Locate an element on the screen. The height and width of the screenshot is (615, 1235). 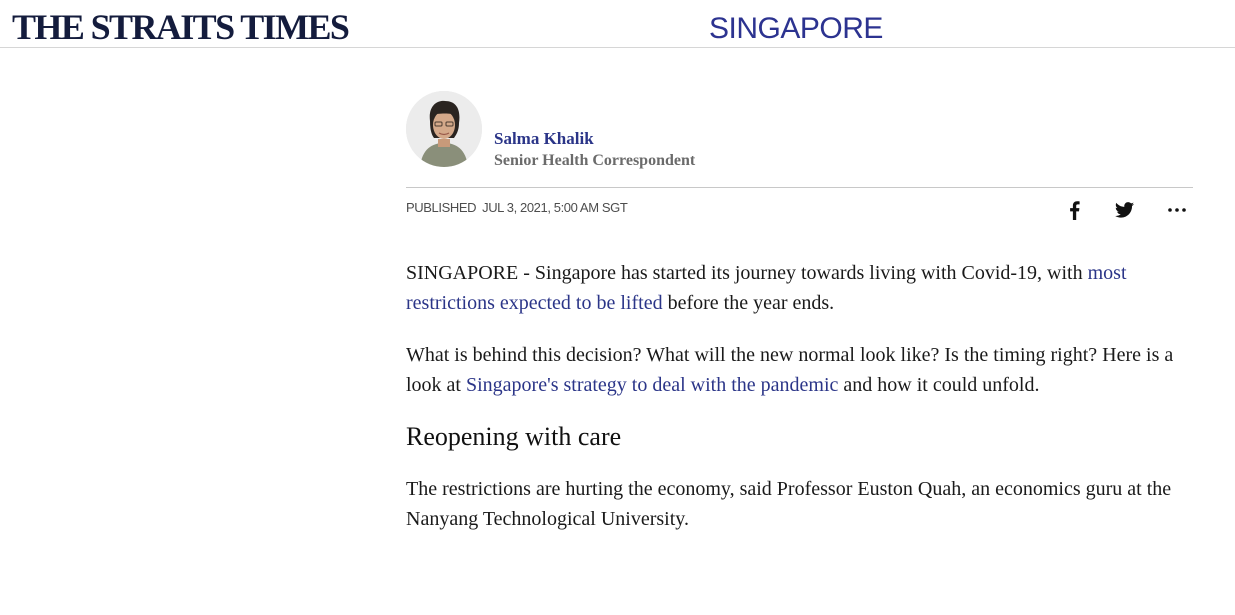
author-photo is located at coordinates (444, 129).